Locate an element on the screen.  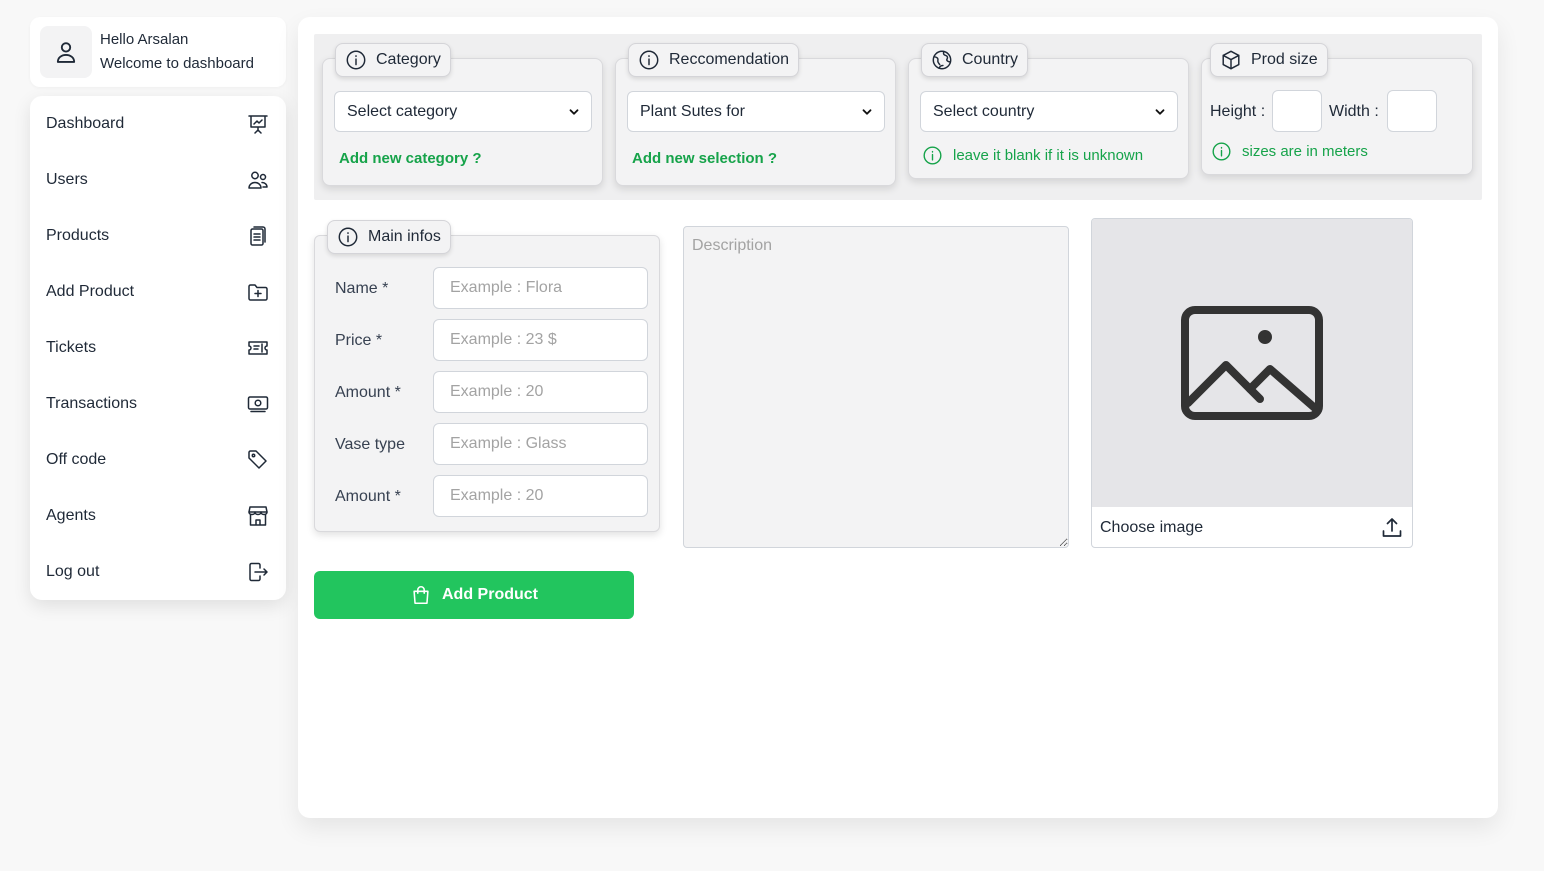
category-select-value: Select category is located at coordinates (402, 111).